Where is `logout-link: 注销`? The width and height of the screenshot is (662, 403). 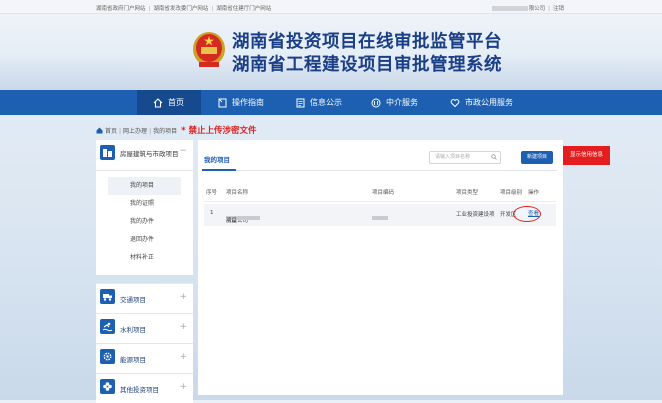
logout-link: 注销 is located at coordinates (558, 9).